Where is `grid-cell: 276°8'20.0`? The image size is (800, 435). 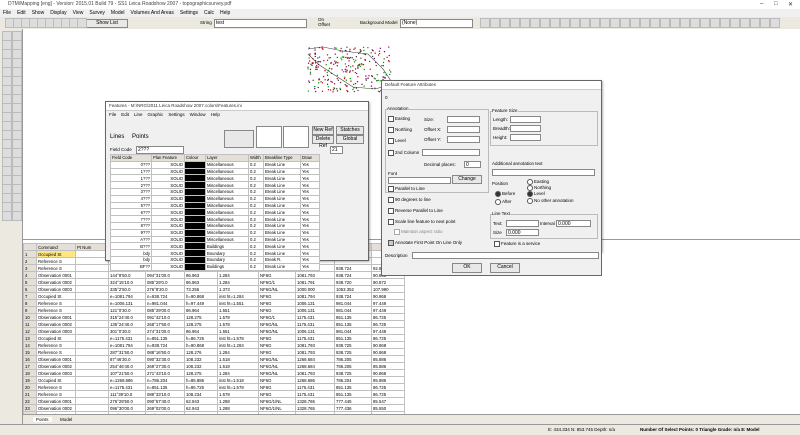
grid-cell: 276°8'20.0 is located at coordinates (165, 289).